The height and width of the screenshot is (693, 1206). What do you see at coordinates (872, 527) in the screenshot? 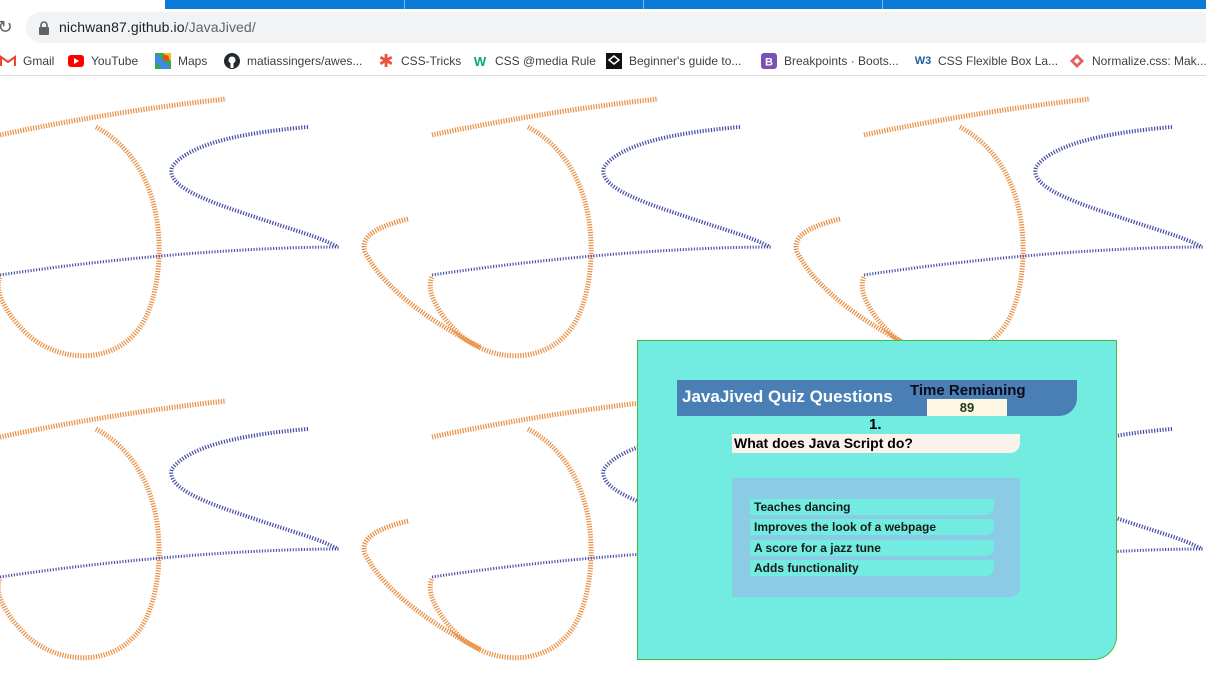
I see `choice-button: Improves the look of a webpage` at bounding box center [872, 527].